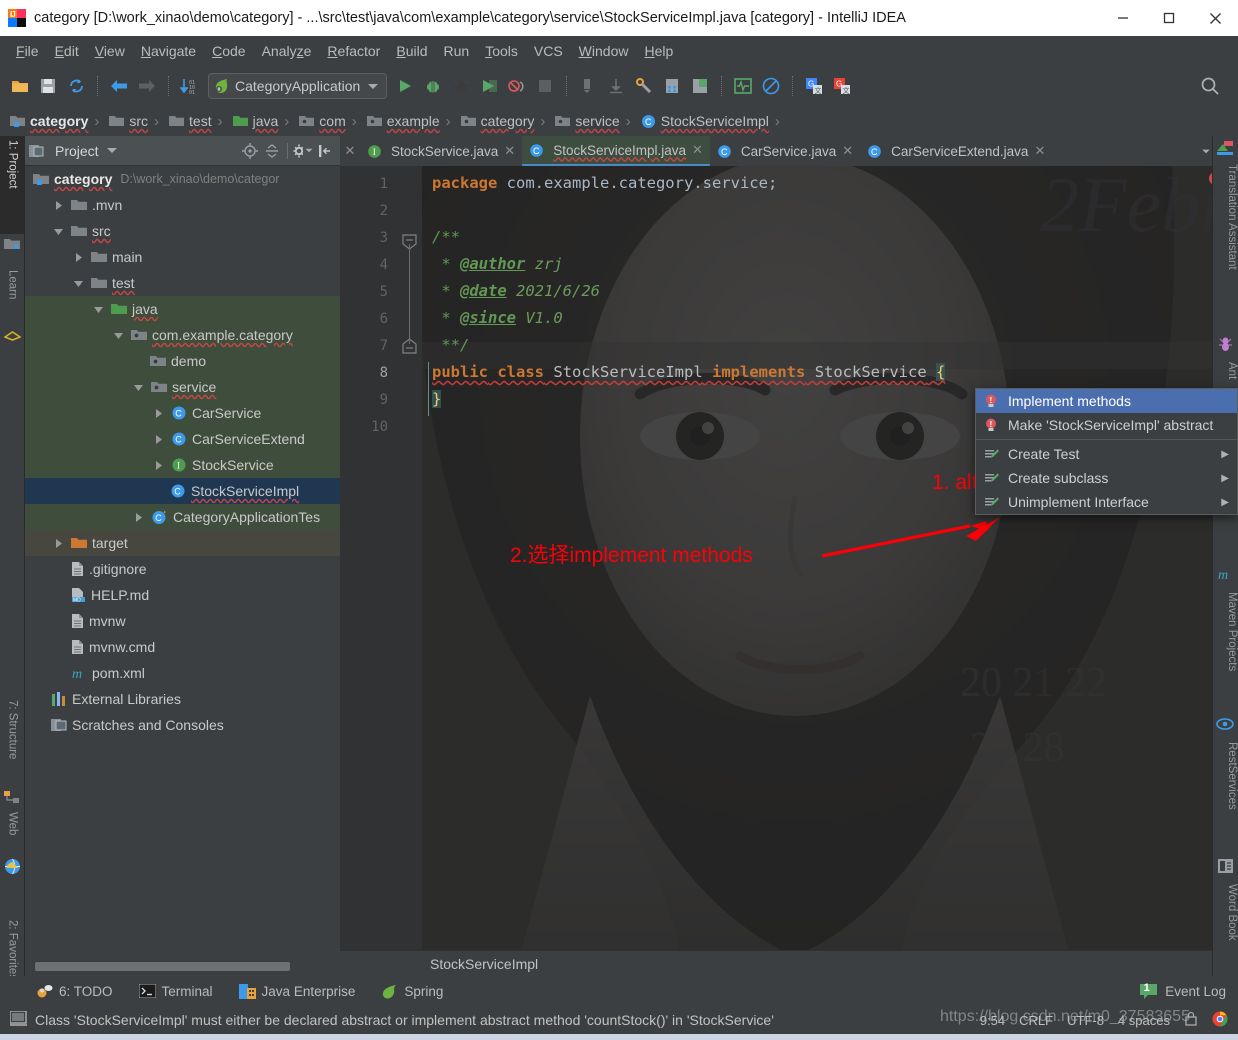  I want to click on tree-row-gitignore: .gitignore, so click(182, 569).